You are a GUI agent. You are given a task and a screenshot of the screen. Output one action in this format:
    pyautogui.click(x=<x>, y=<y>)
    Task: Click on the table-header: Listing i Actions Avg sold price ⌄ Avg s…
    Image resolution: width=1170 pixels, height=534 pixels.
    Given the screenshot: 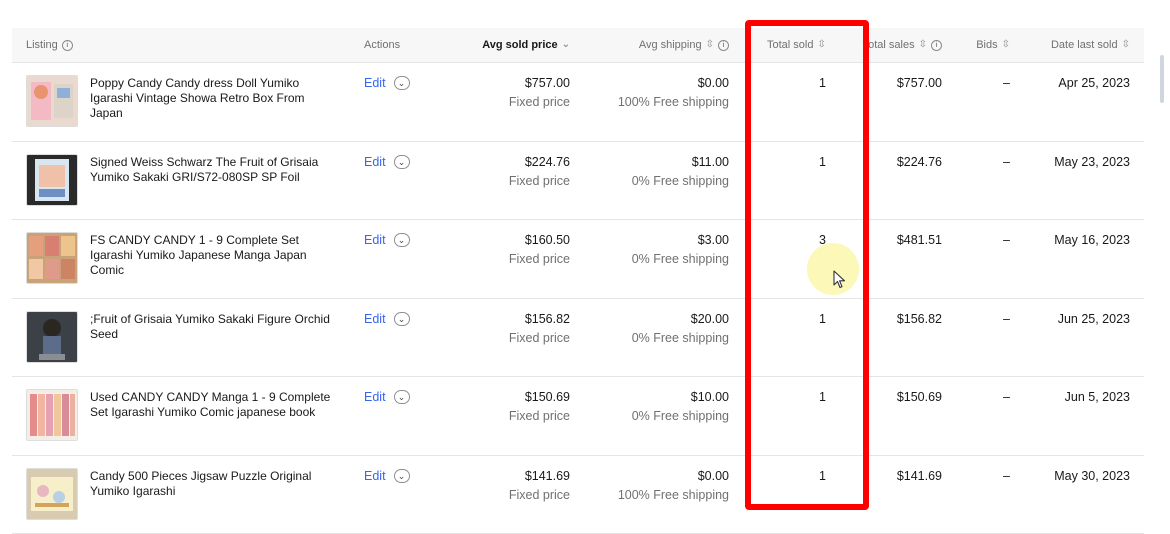 What is the action you would take?
    pyautogui.click(x=578, y=45)
    